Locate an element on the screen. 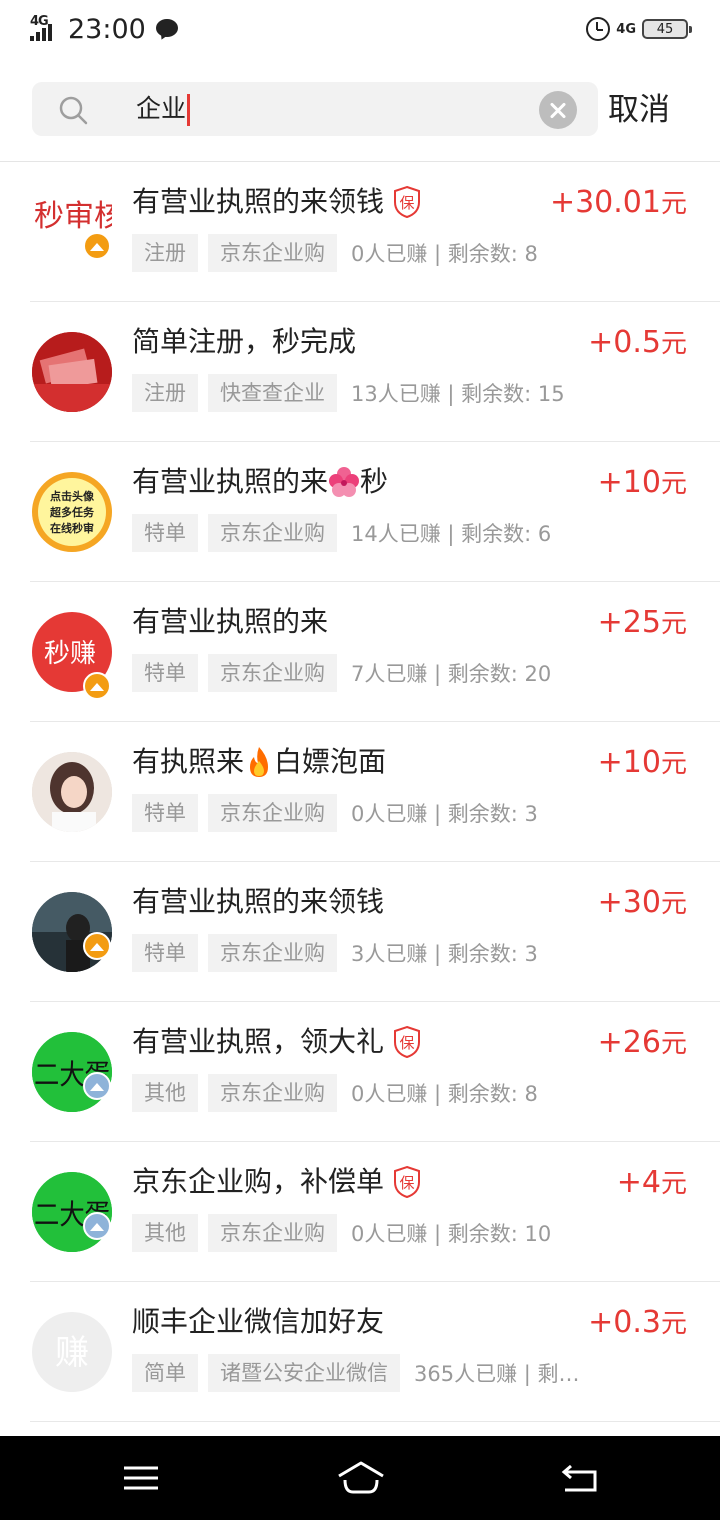  search-bar: 企业 取消 is located at coordinates (360, 109).